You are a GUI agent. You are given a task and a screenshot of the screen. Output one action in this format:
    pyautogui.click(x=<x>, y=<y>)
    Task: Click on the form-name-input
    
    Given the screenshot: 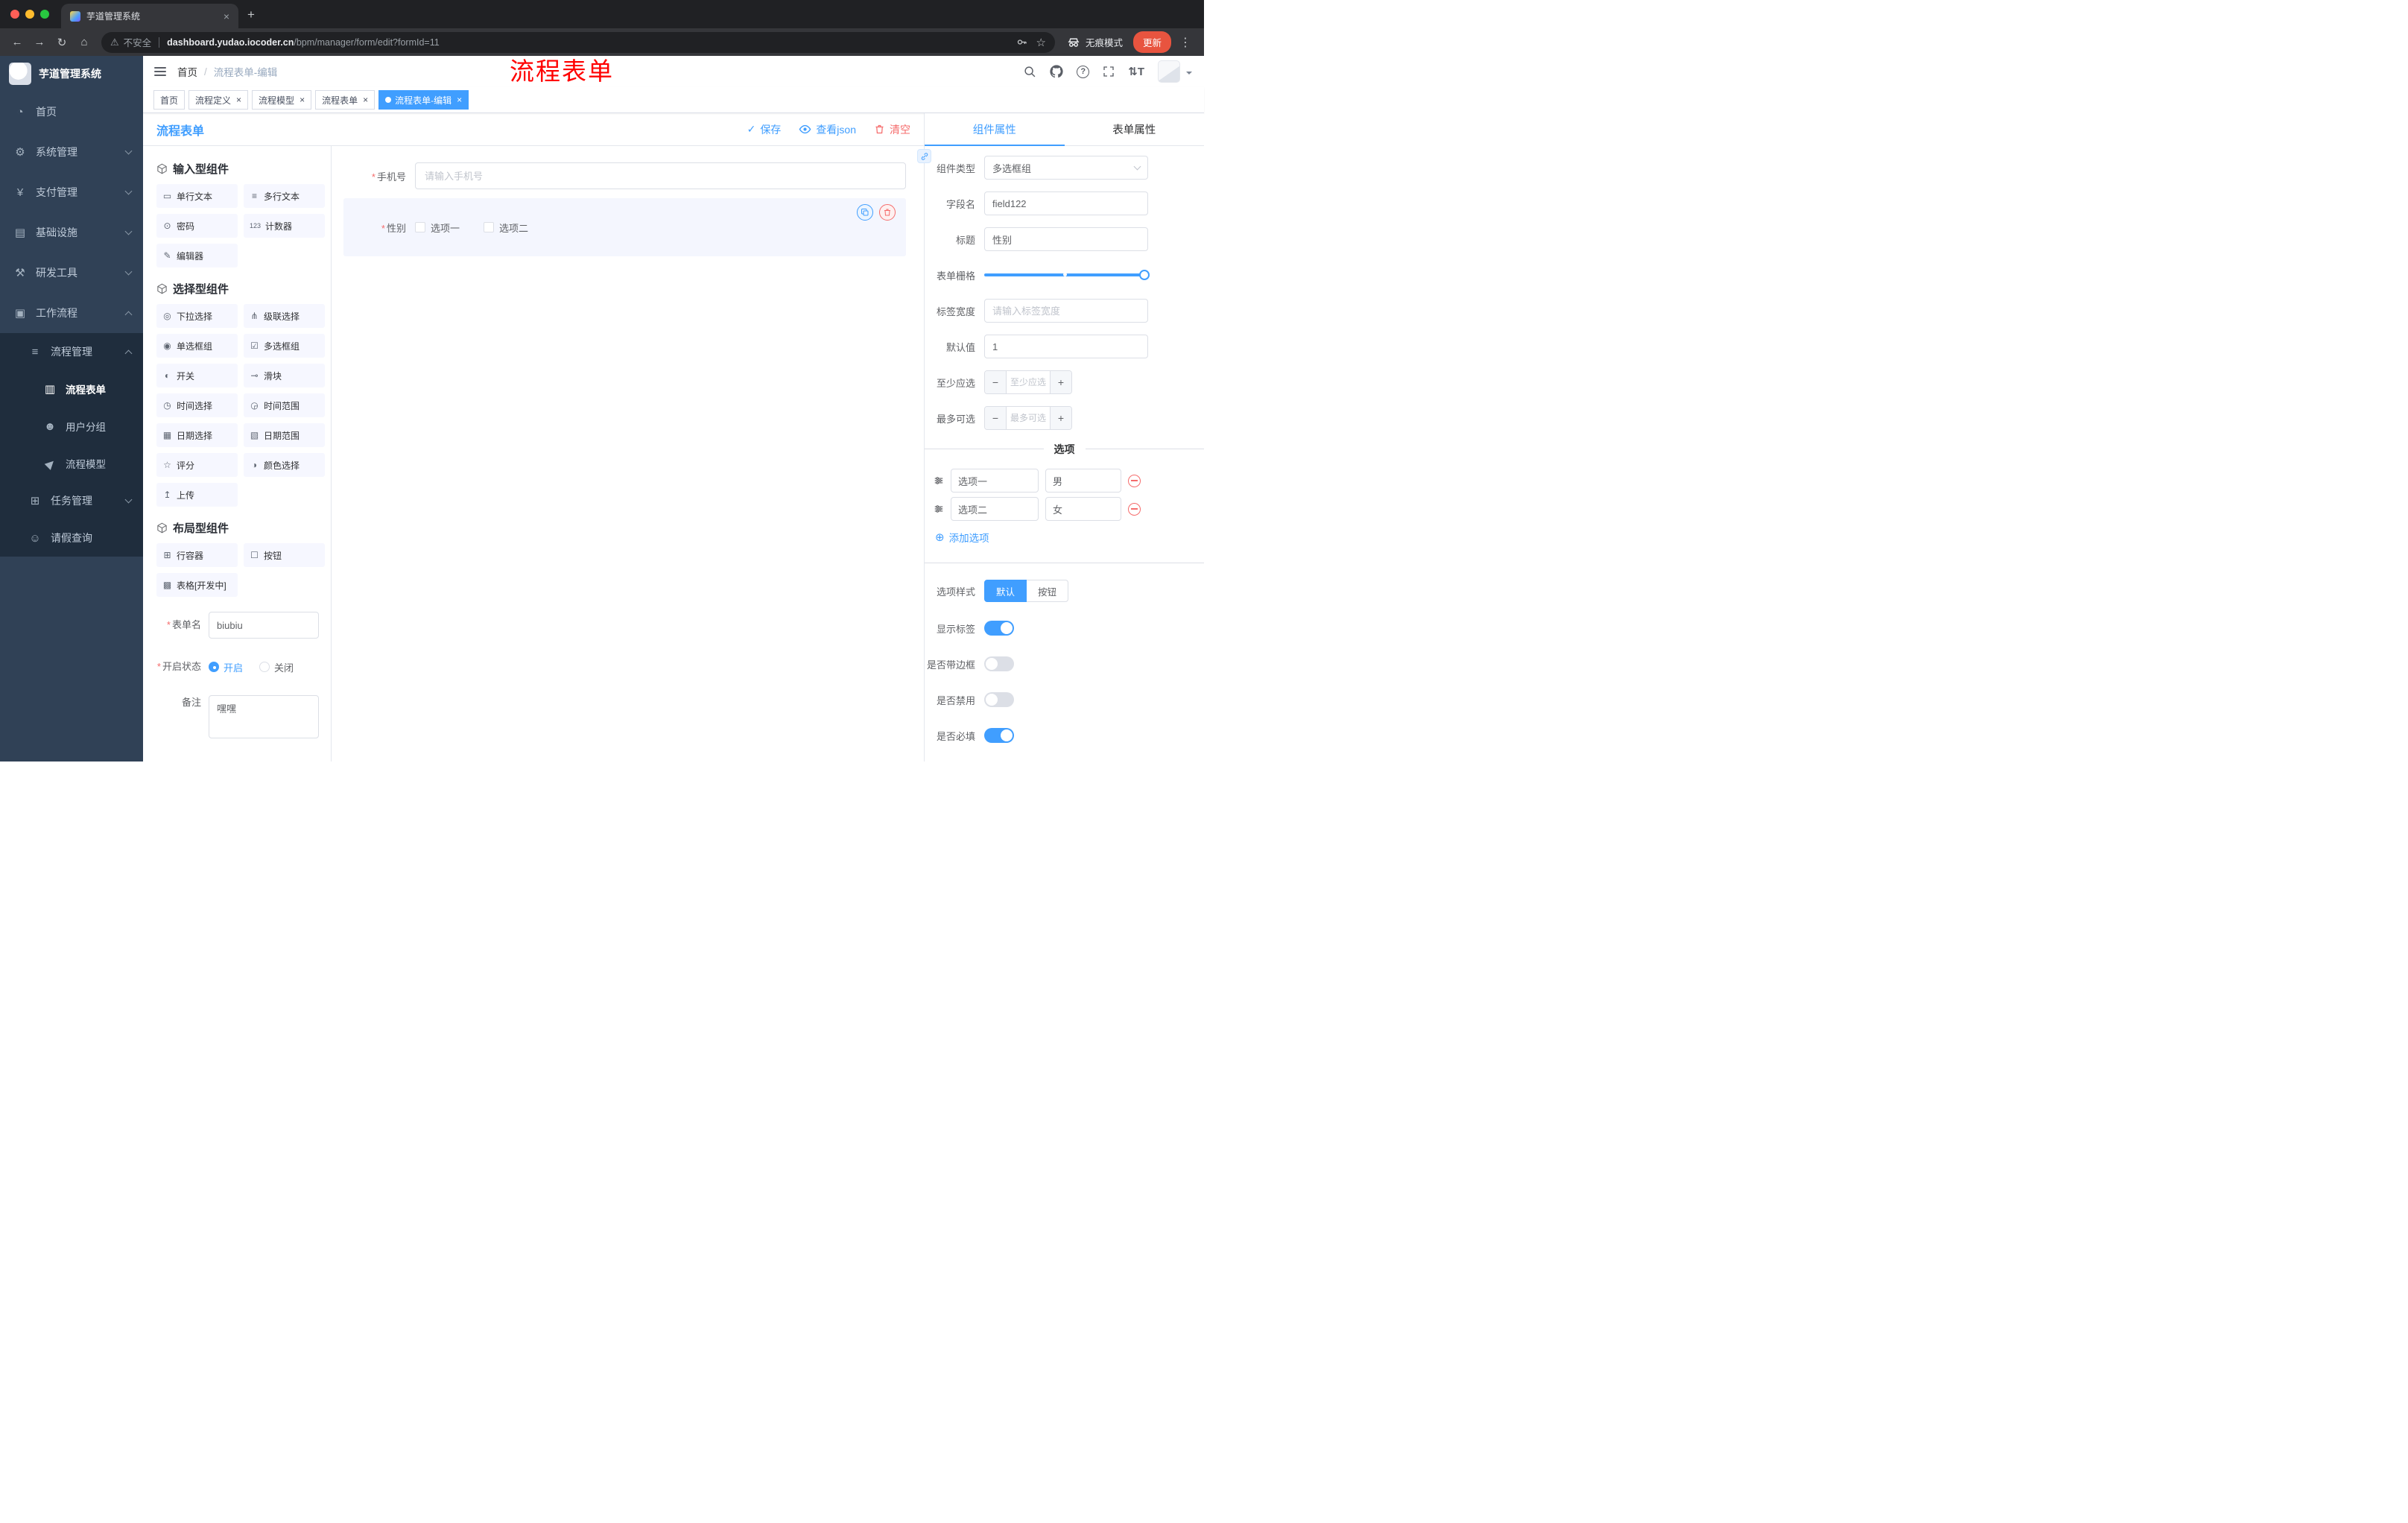 What is the action you would take?
    pyautogui.click(x=264, y=625)
    